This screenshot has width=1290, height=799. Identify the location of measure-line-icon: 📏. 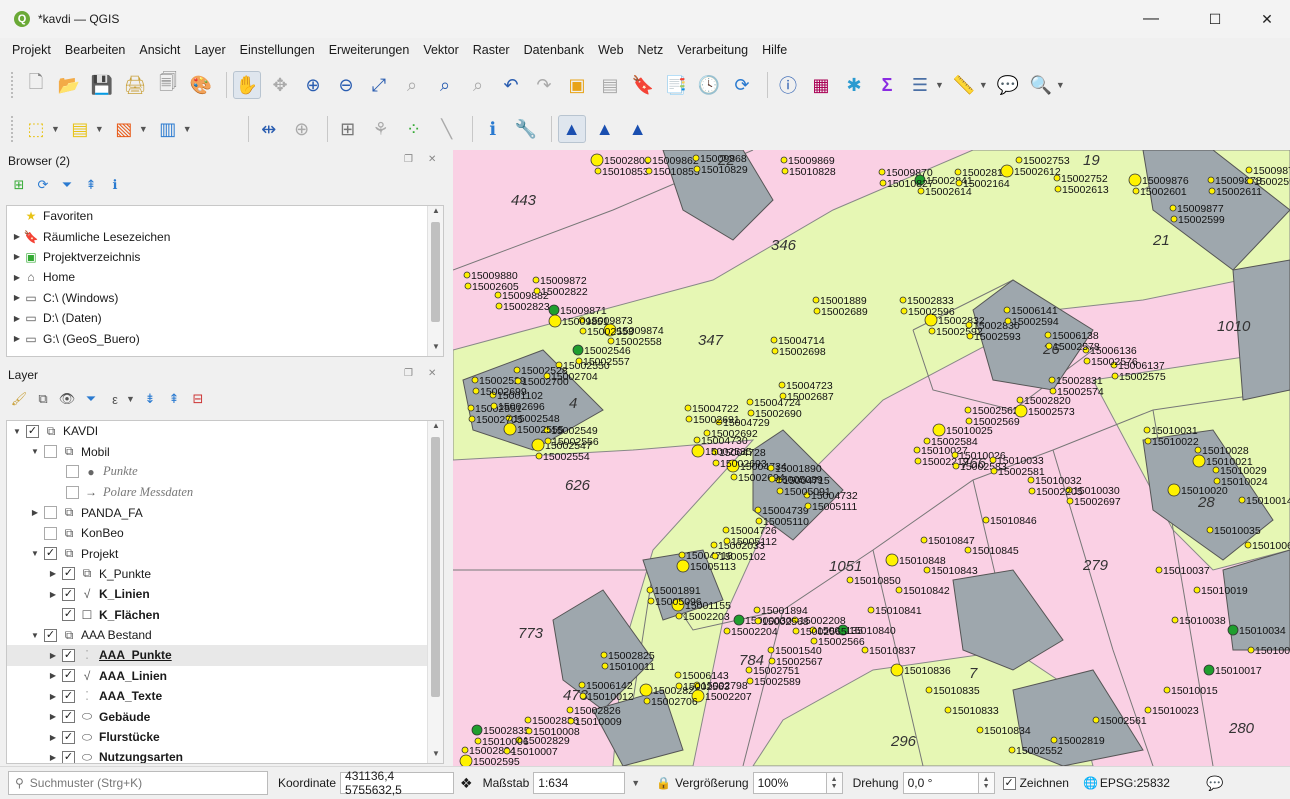
(964, 85).